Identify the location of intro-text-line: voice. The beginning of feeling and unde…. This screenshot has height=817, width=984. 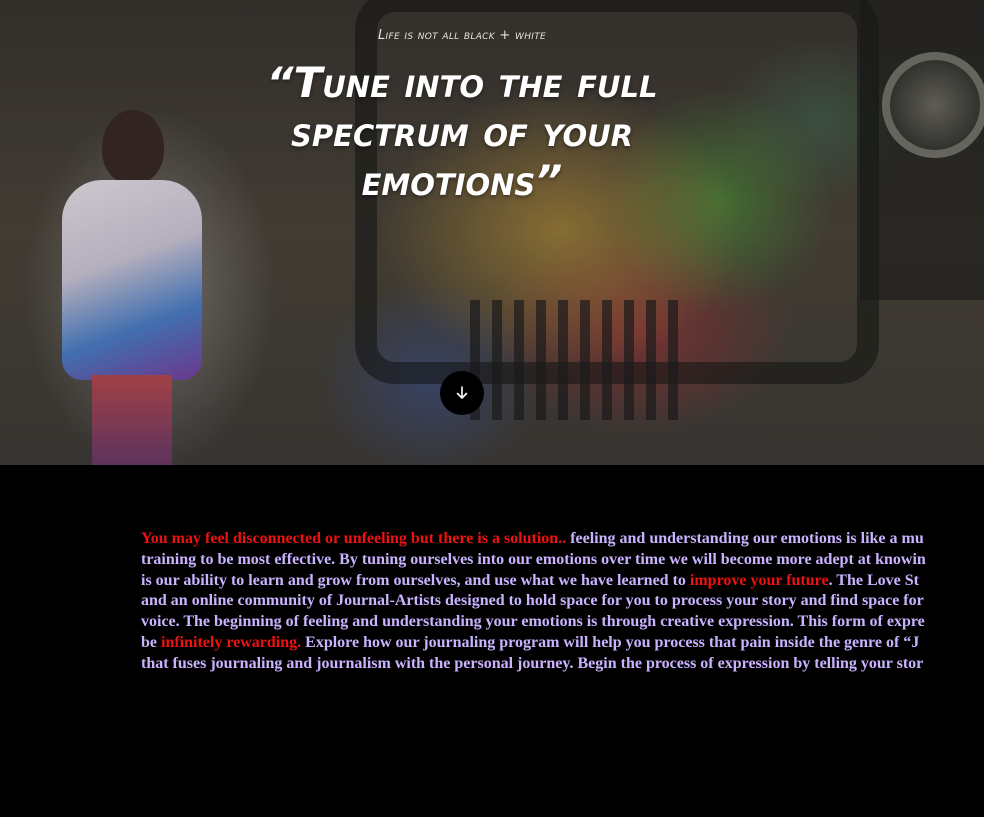
(533, 622).